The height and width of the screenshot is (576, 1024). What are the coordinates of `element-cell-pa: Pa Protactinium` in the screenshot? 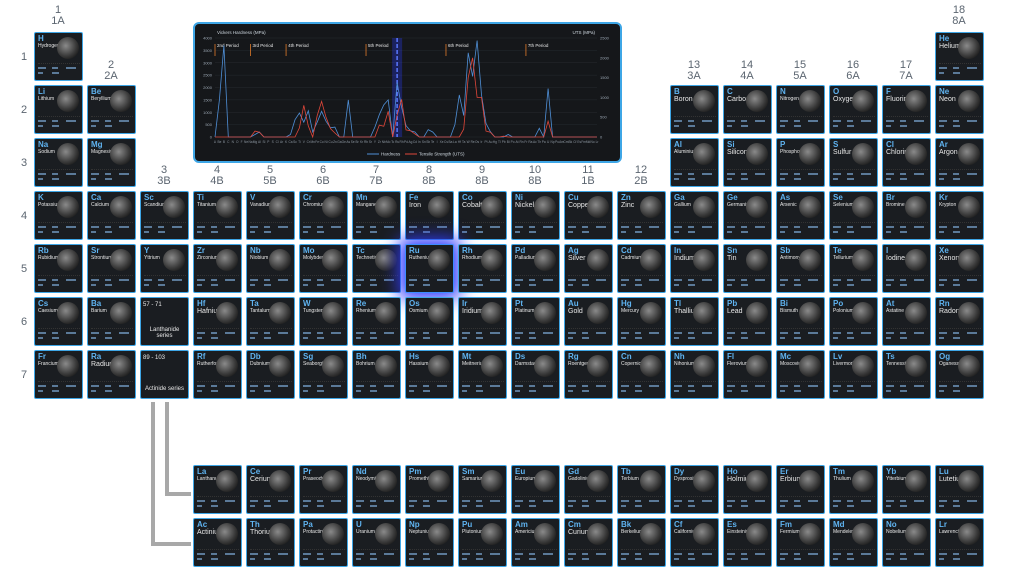 It's located at (323, 542).